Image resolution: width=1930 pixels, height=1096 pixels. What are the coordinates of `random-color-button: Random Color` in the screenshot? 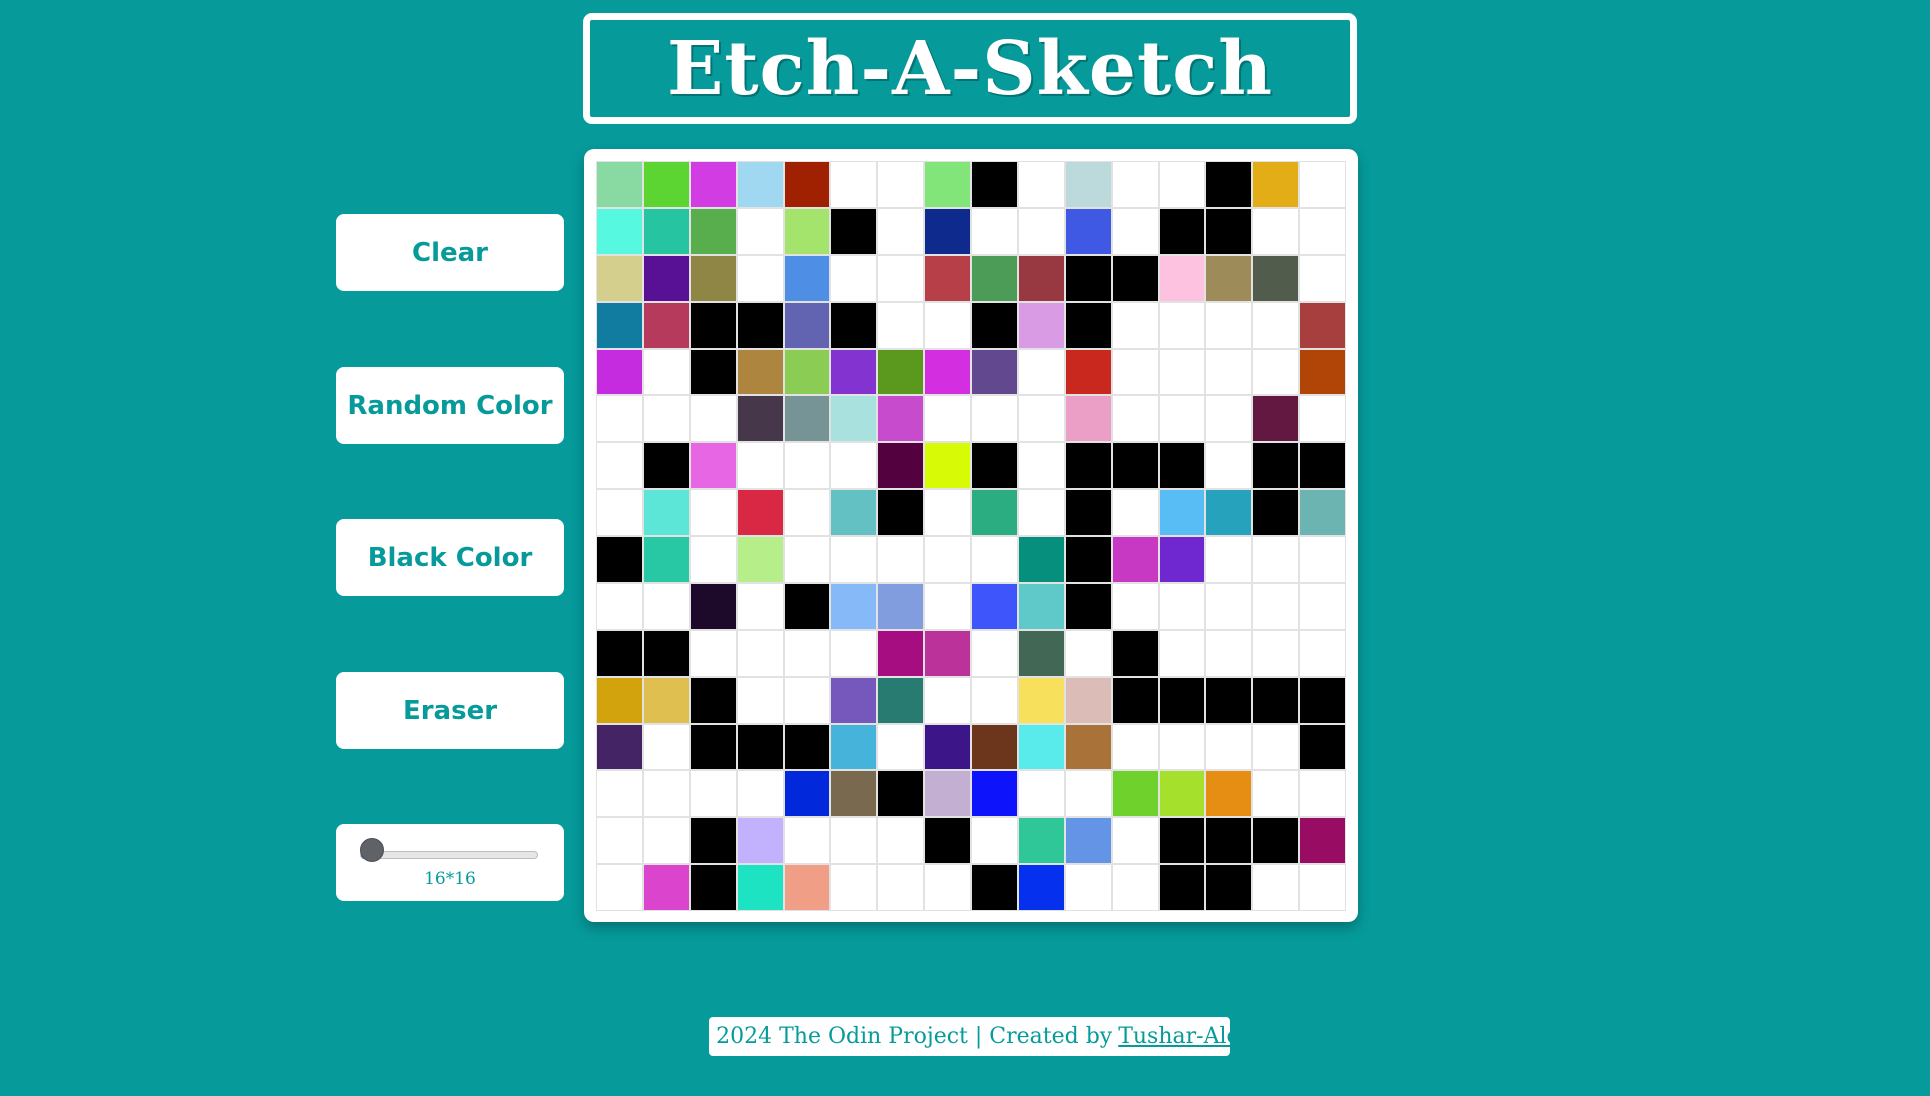 It's located at (450, 405).